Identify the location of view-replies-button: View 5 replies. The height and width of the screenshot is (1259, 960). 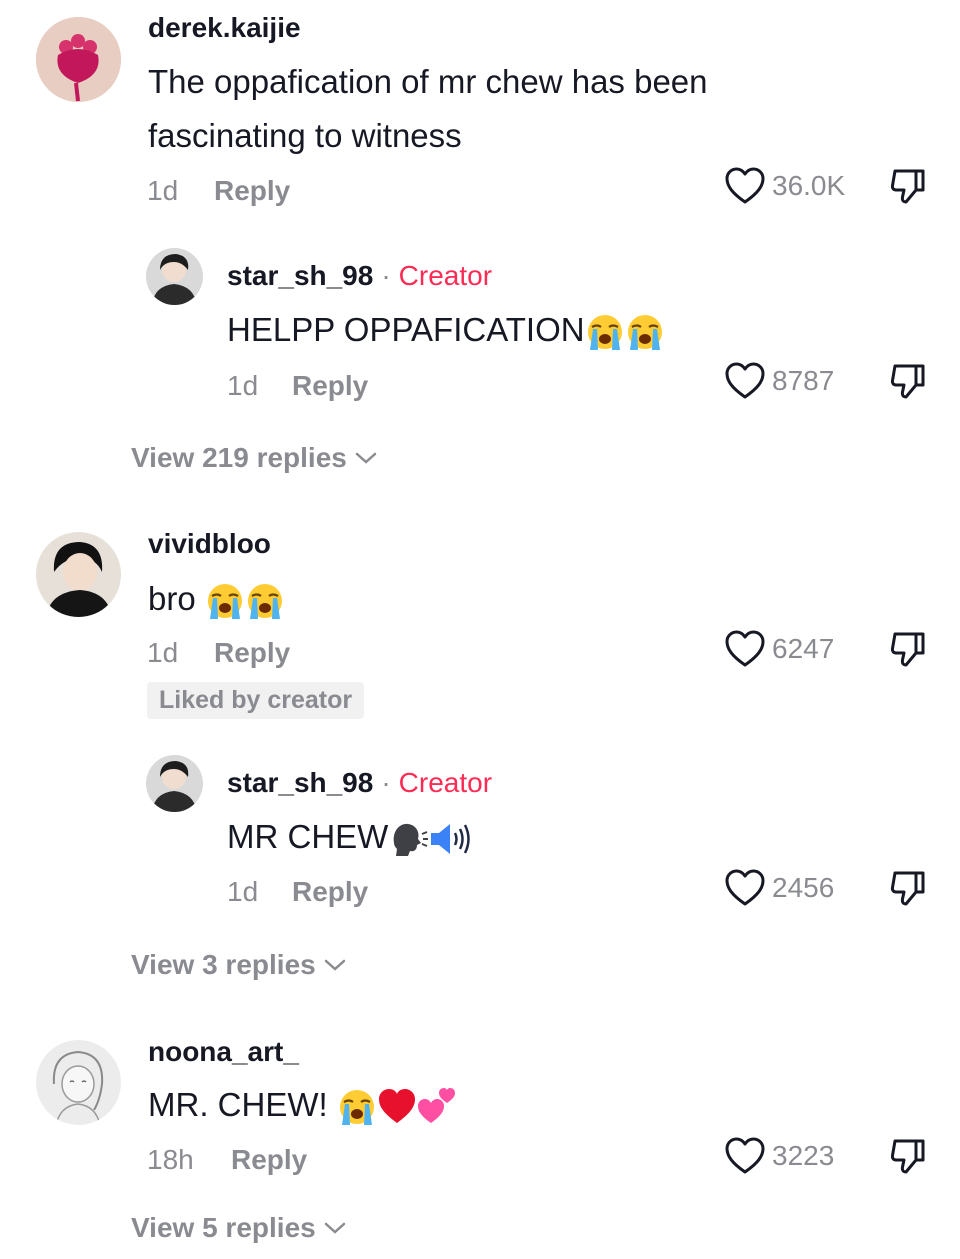
(238, 1228).